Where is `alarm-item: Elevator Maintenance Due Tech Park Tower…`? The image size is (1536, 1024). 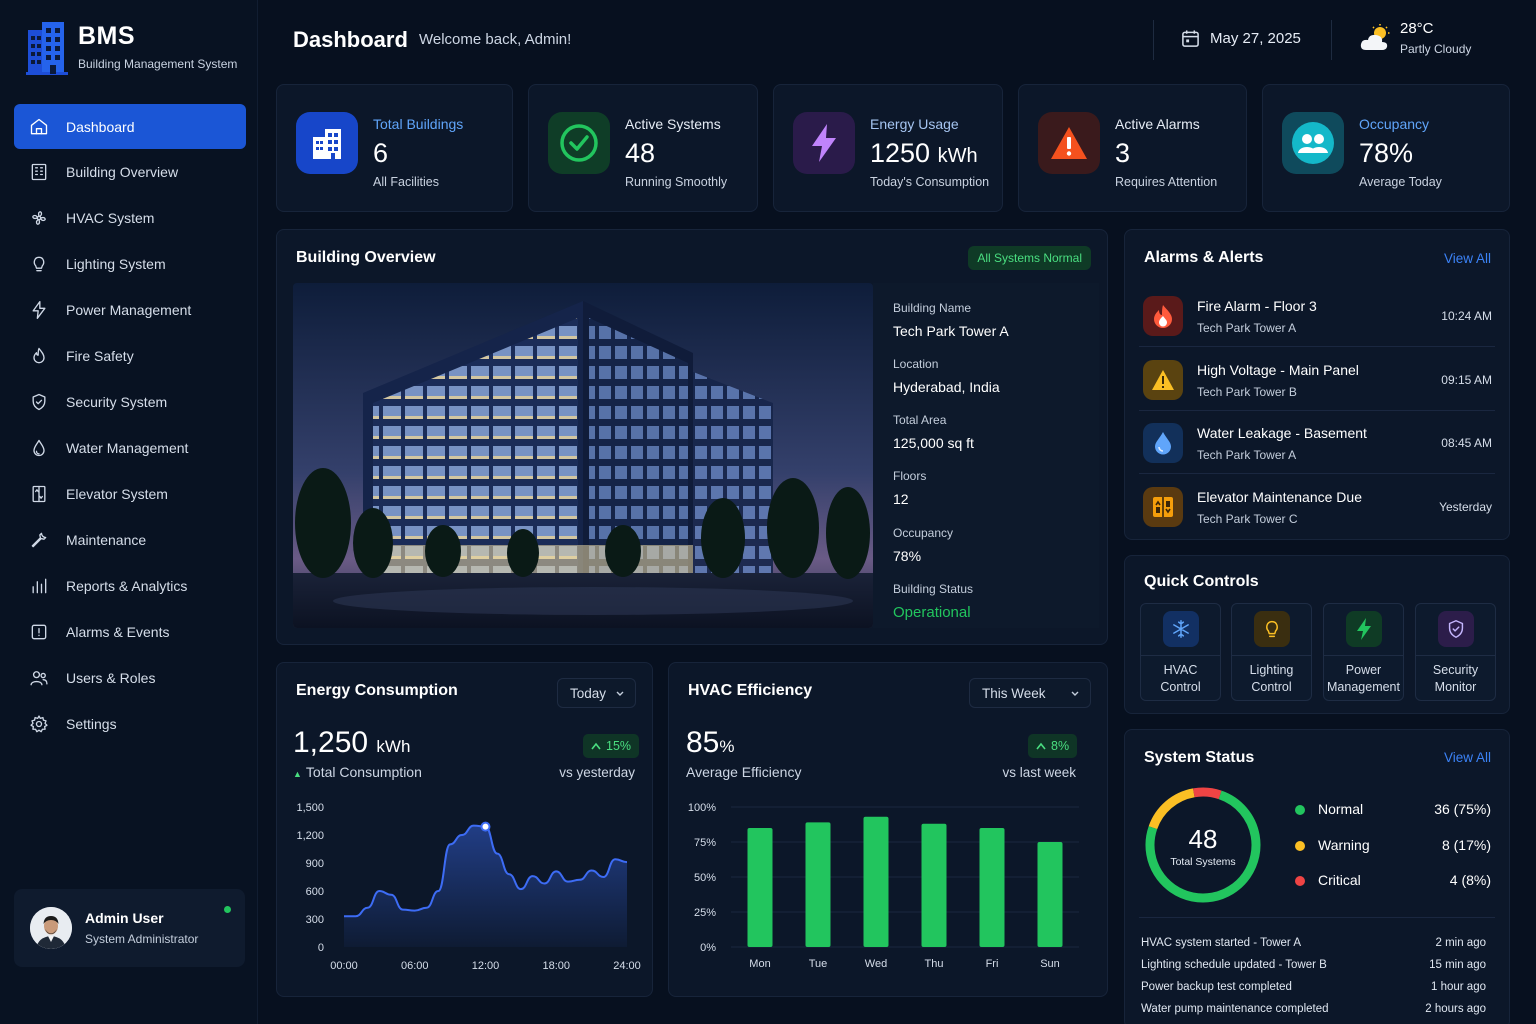
alarm-item: Elevator Maintenance Due Tech Park Tower… is located at coordinates (1317, 506).